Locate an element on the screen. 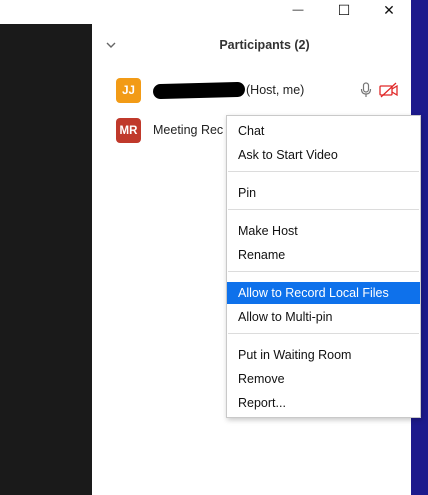 This screenshot has width=428, height=495. video-off-icon is located at coordinates (389, 92).